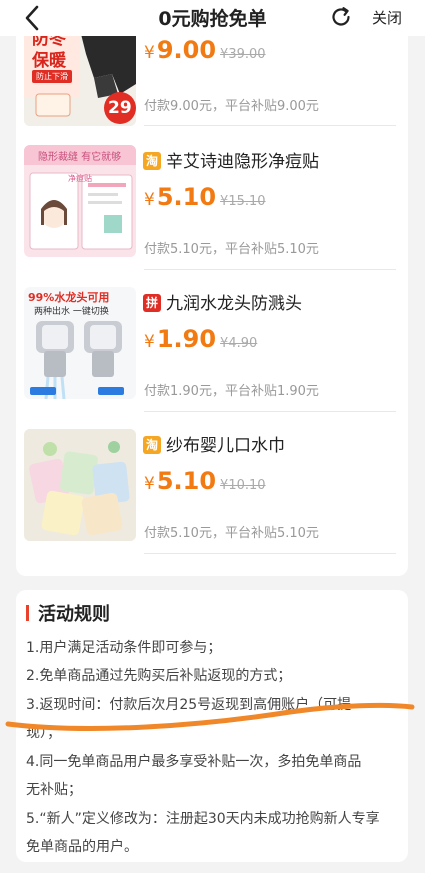 The width and height of the screenshot is (425, 873). I want to click on top-bar: 0元购抢免单 关闭, so click(212, 18).